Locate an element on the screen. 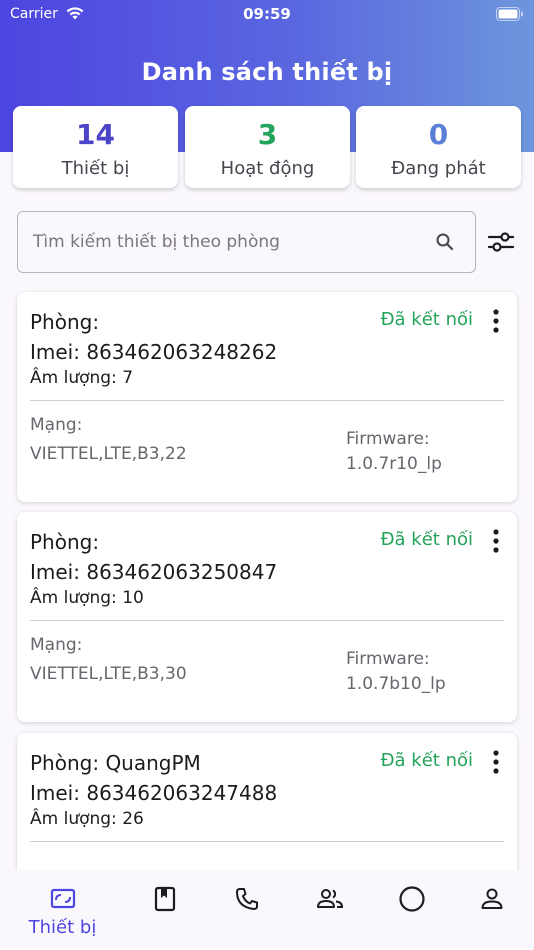  stat-card-playing: 0 Đang phát is located at coordinates (438, 147).